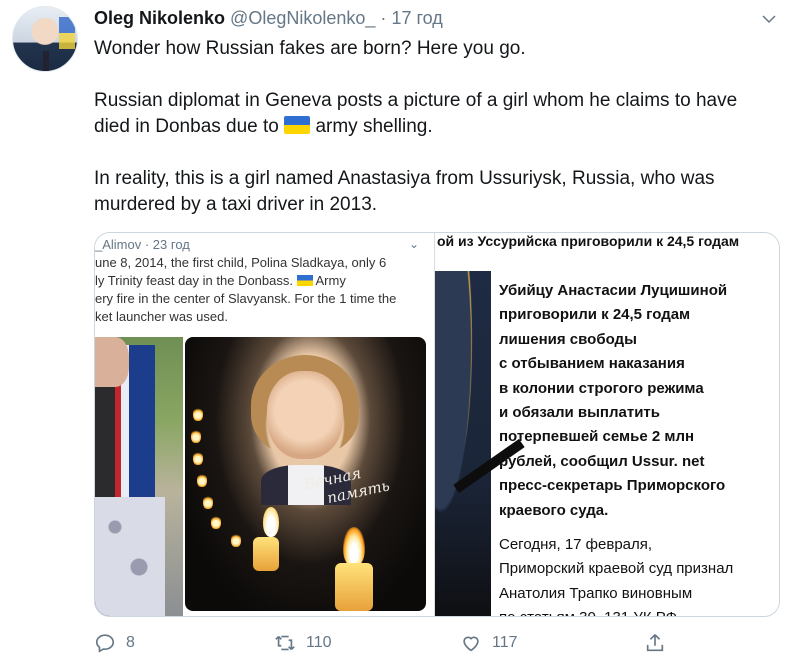  What do you see at coordinates (579, 413) in the screenshot?
I see `article-bold-line: и обязали выплатить` at bounding box center [579, 413].